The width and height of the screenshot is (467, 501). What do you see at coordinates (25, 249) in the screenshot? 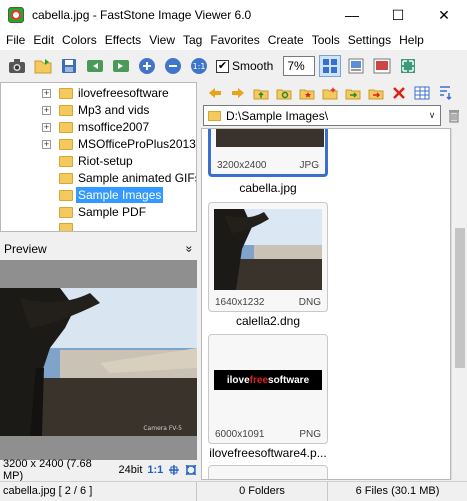
I see `preview-title: Preview` at bounding box center [25, 249].